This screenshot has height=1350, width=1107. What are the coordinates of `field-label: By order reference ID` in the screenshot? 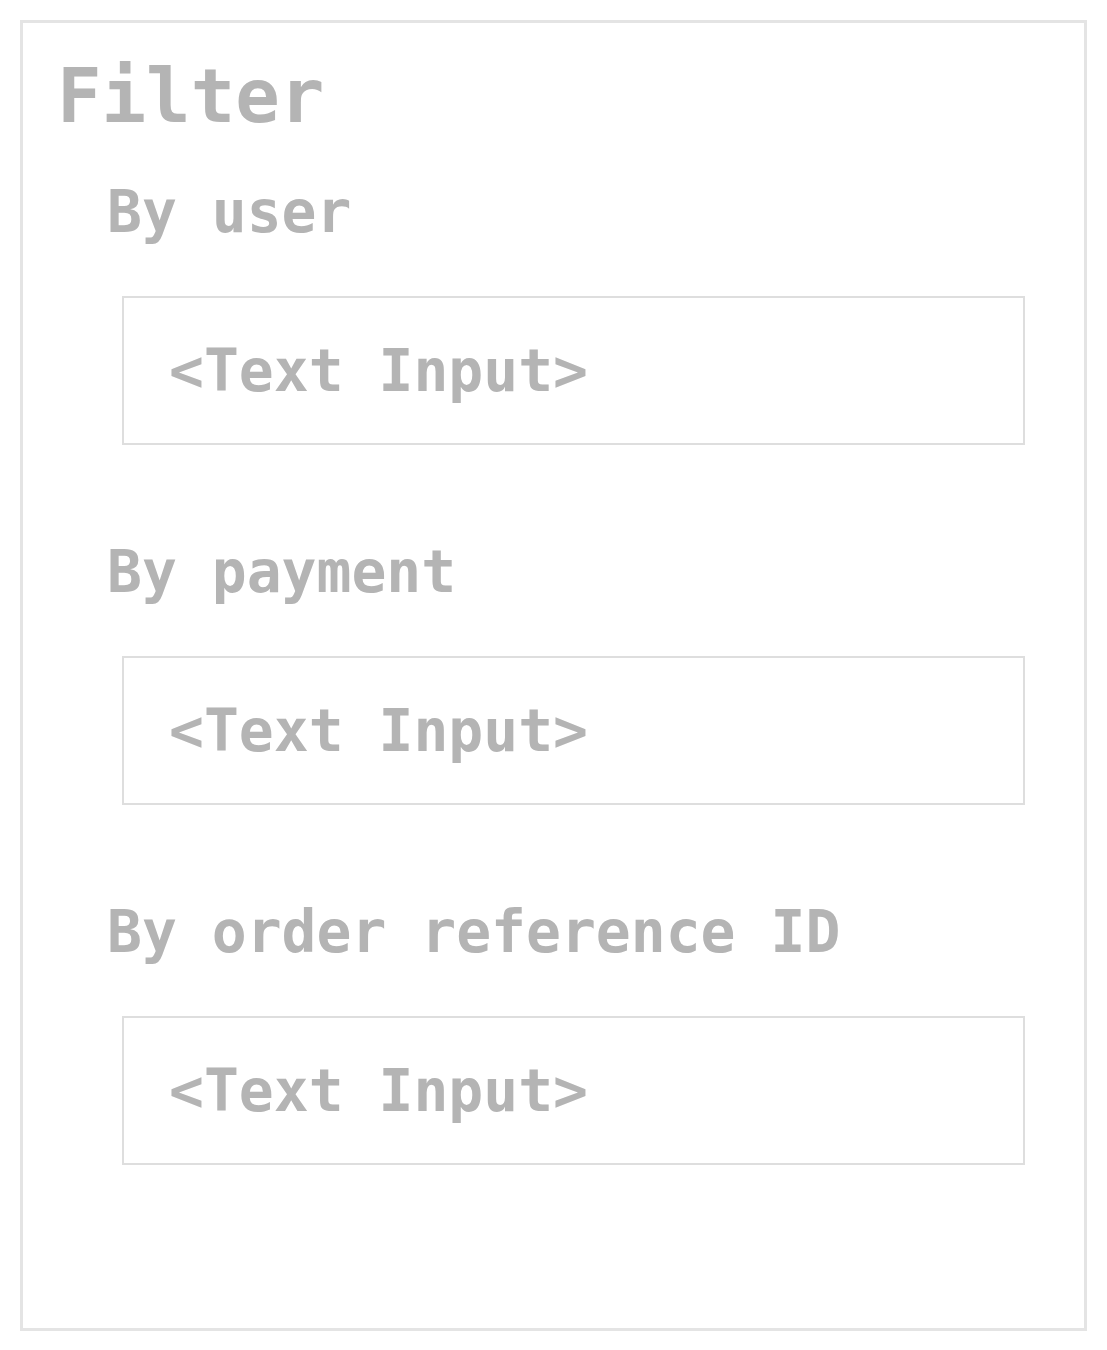 It's located at (474, 932).